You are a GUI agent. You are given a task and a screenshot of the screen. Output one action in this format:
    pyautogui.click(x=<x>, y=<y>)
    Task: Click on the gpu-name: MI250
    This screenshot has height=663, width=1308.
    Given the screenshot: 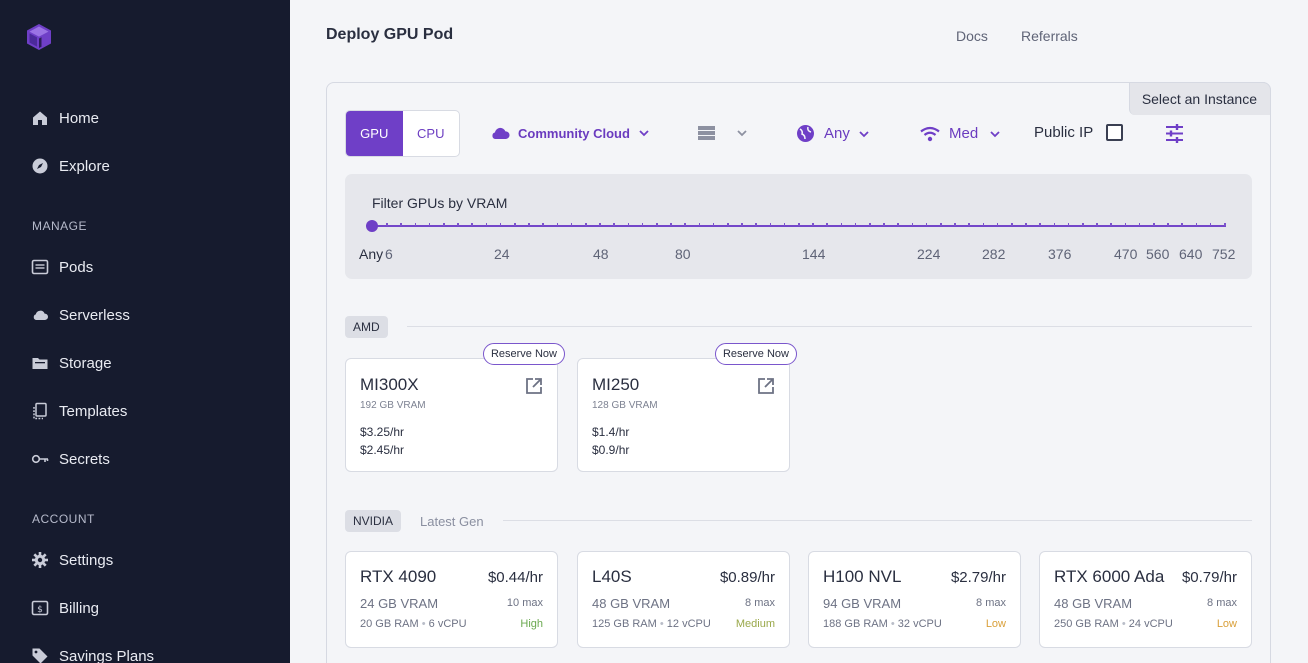 What is the action you would take?
    pyautogui.click(x=616, y=384)
    